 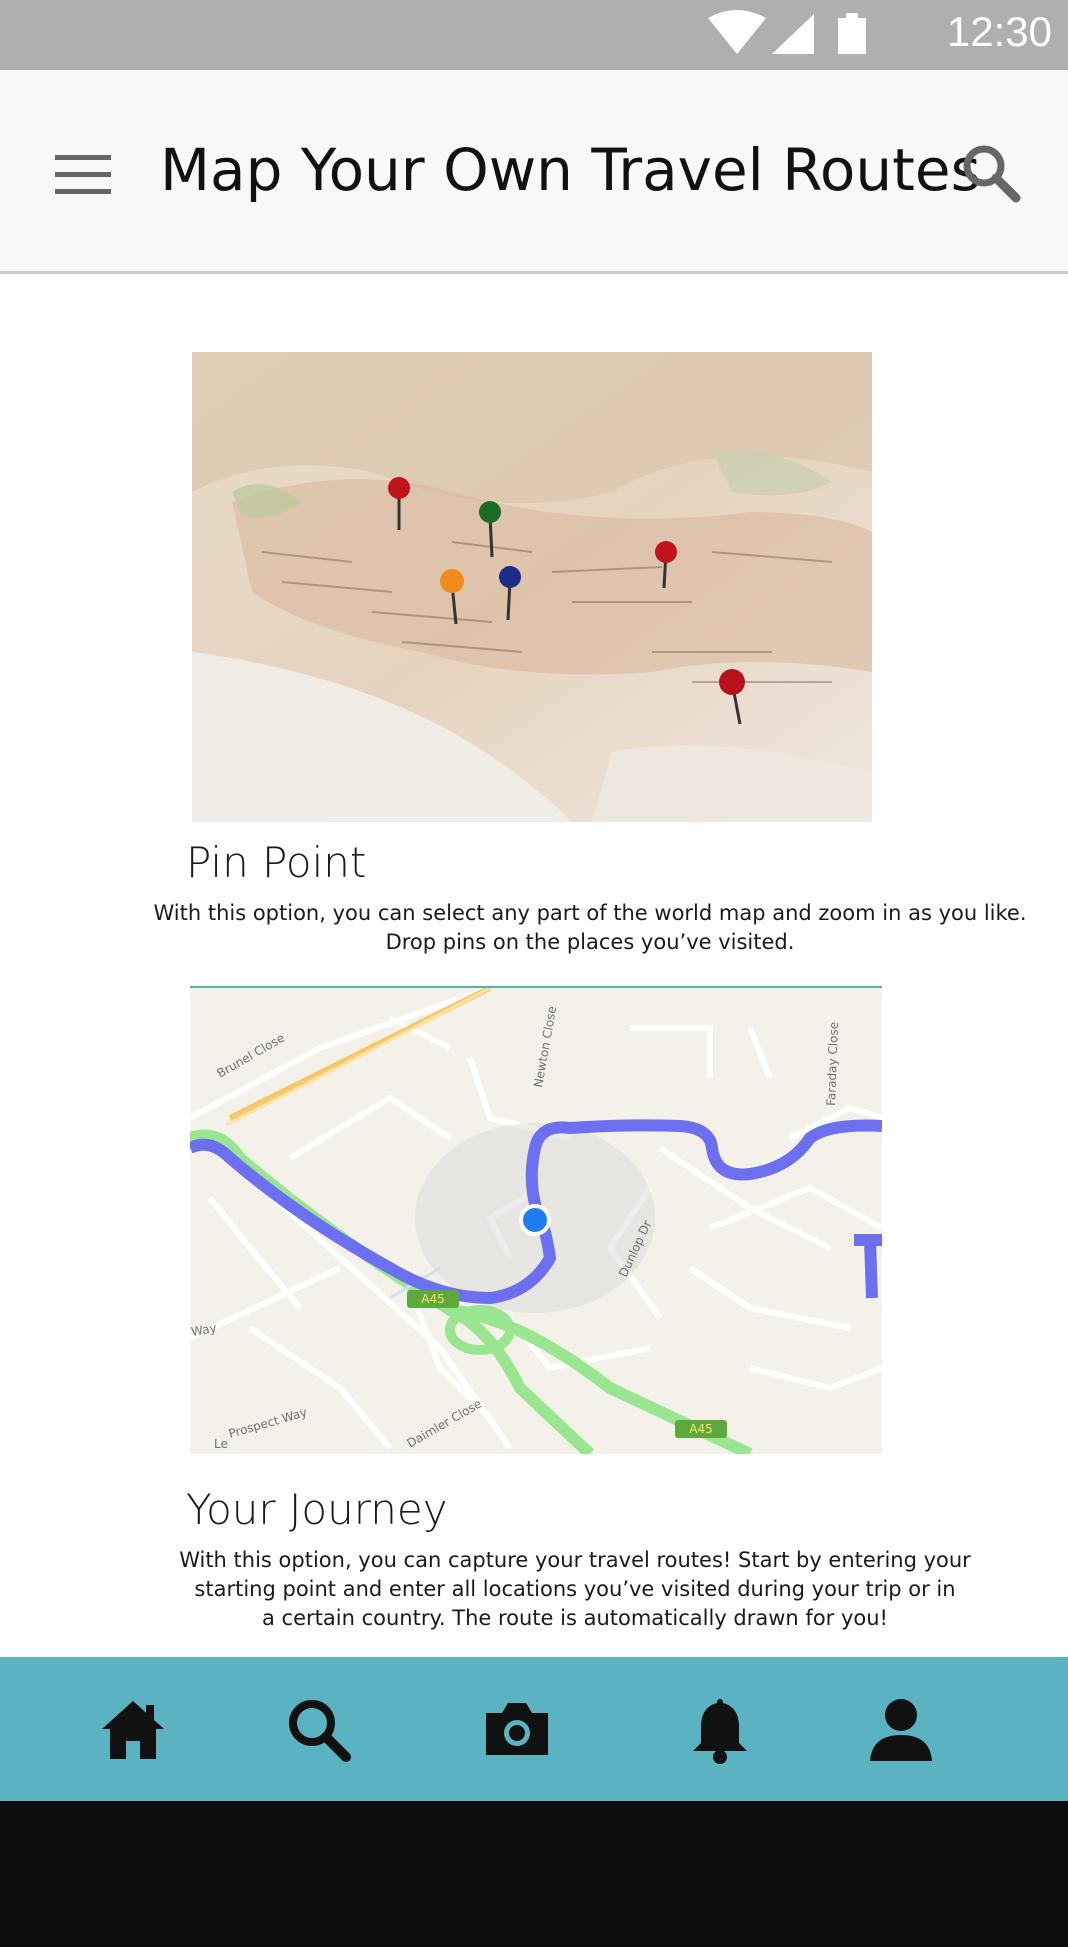 What do you see at coordinates (133, 1730) in the screenshot?
I see `home-icon` at bounding box center [133, 1730].